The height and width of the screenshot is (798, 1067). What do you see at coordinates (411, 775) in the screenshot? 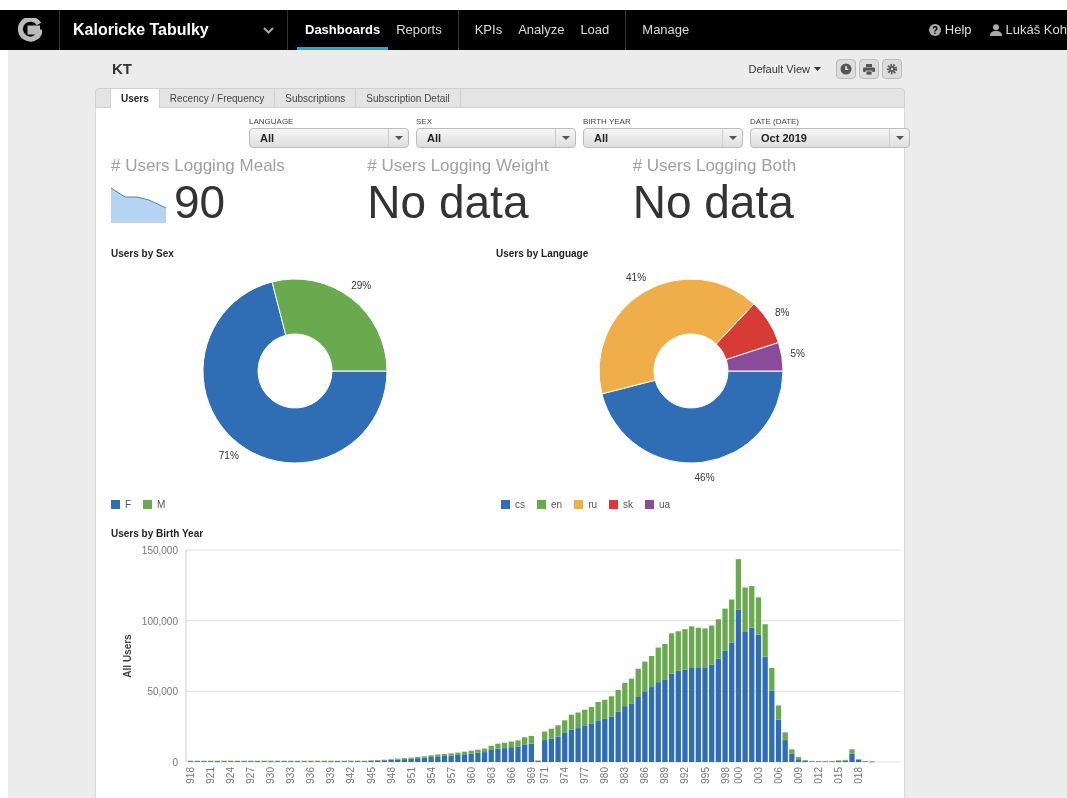
I see `axis-tick-label: 951` at bounding box center [411, 775].